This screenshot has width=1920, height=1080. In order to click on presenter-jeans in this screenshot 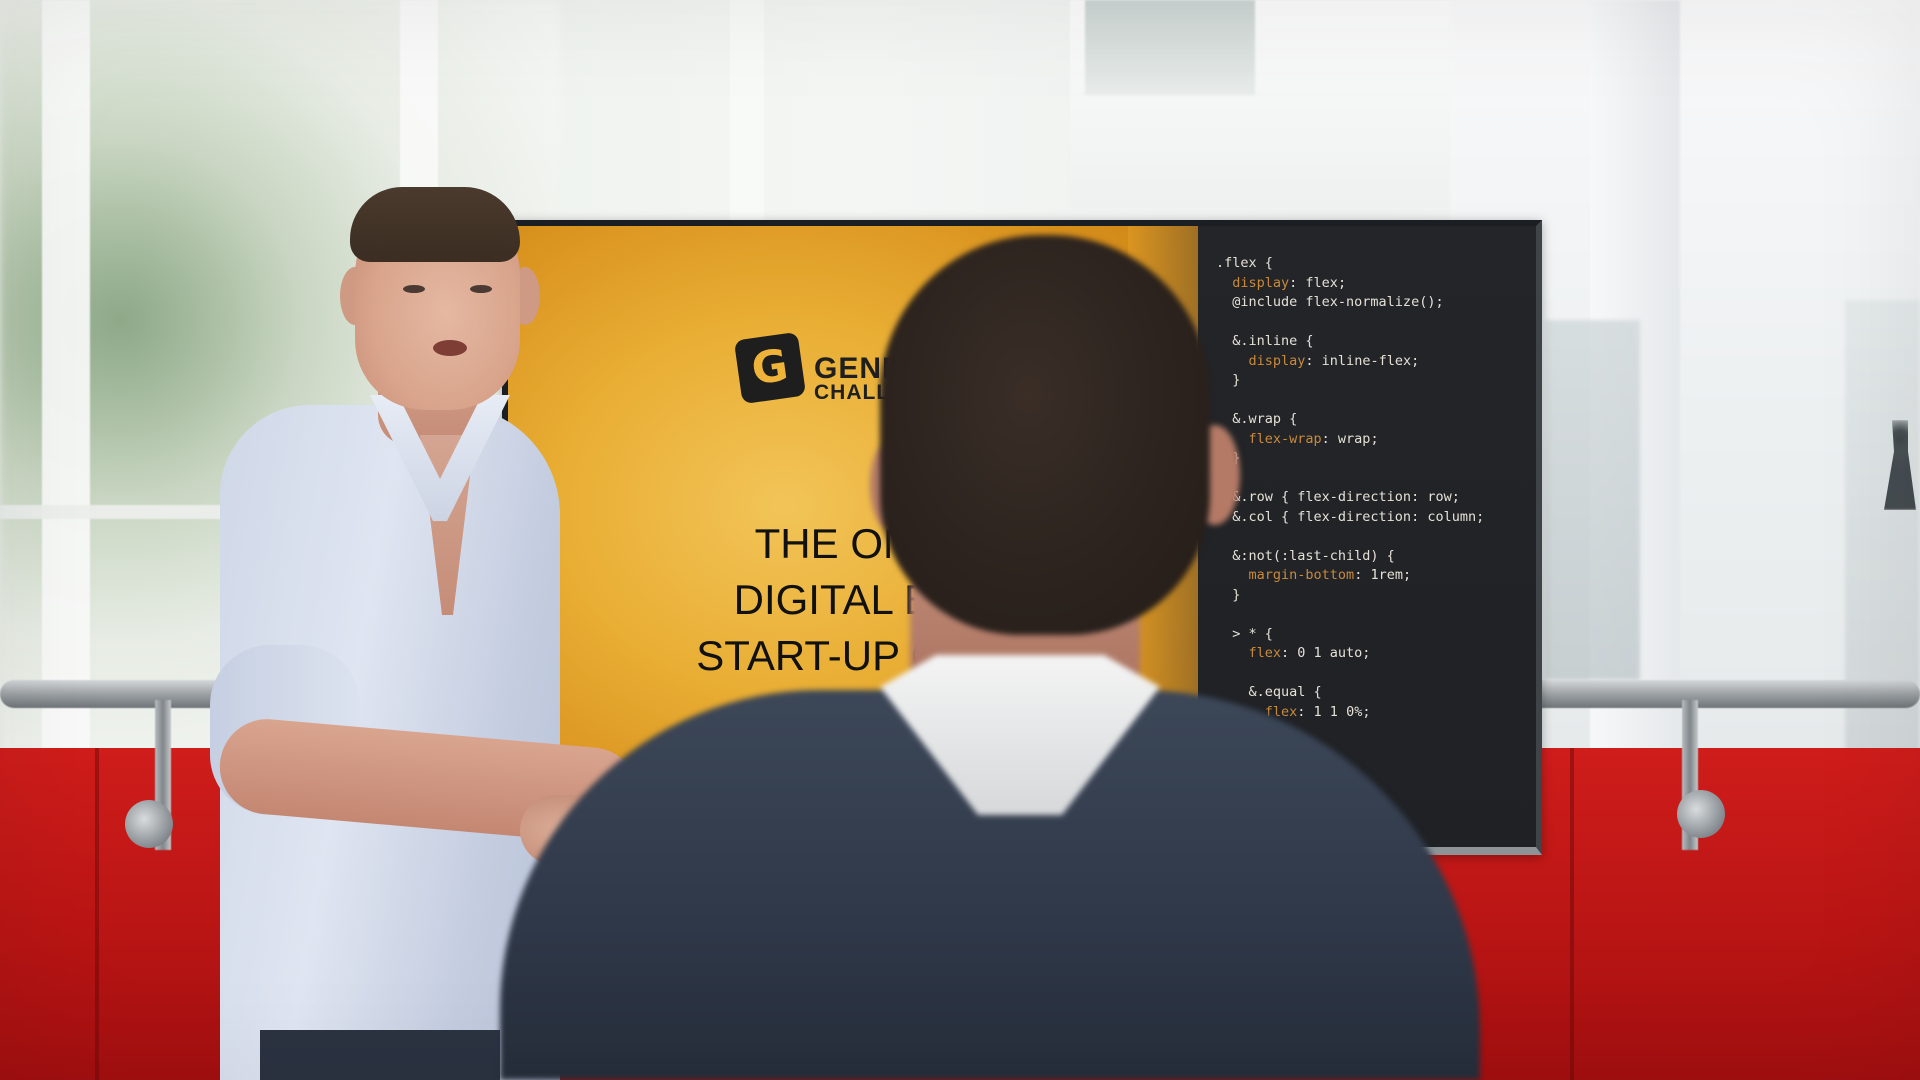, I will do `click(380, 1055)`.